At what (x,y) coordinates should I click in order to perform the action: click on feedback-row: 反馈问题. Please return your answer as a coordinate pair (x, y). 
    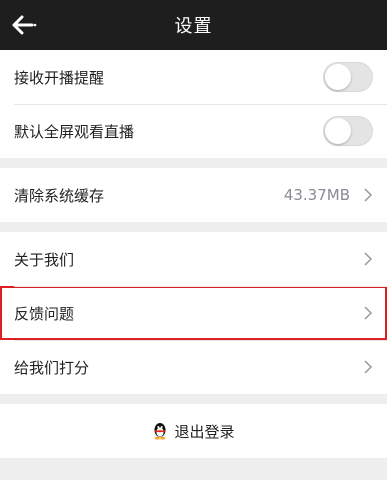
    Looking at the image, I should click on (193, 313).